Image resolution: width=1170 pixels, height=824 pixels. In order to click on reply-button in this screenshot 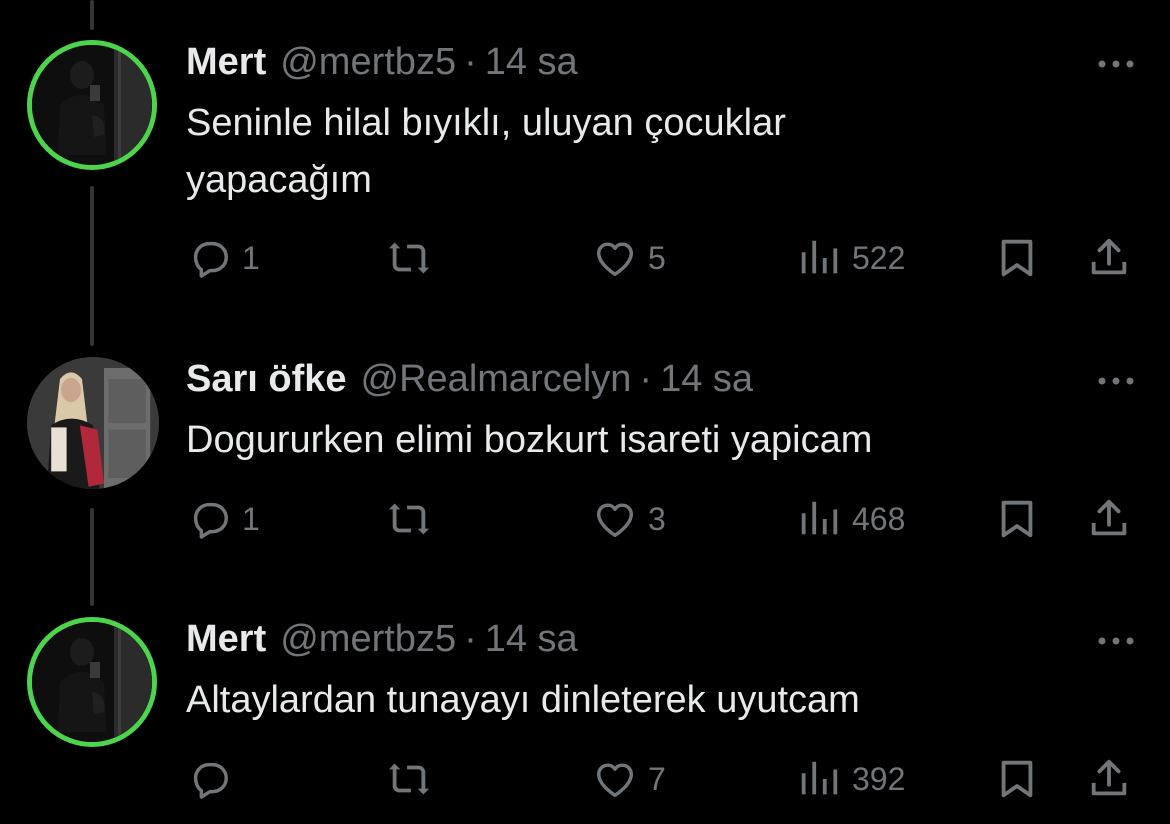, I will do `click(214, 779)`.